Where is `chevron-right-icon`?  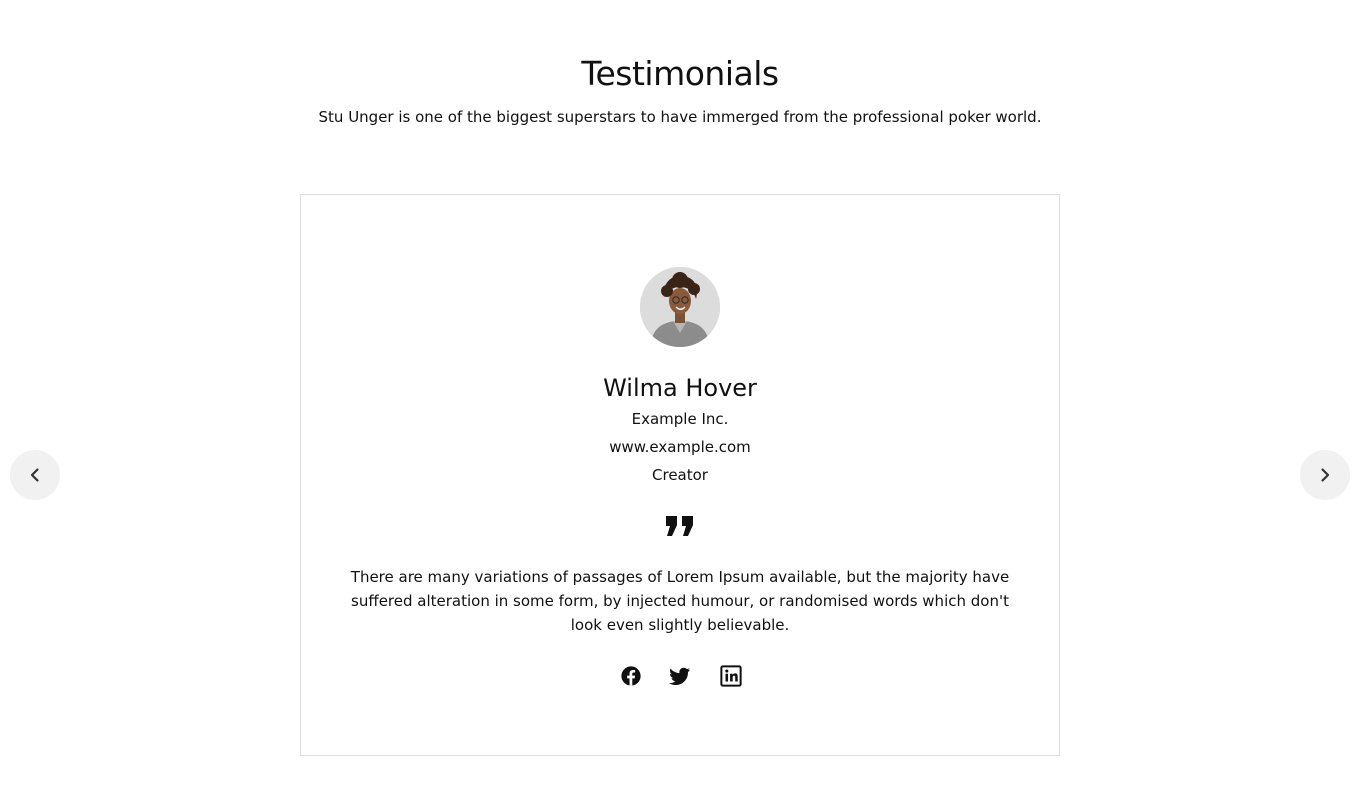
chevron-right-icon is located at coordinates (1325, 475).